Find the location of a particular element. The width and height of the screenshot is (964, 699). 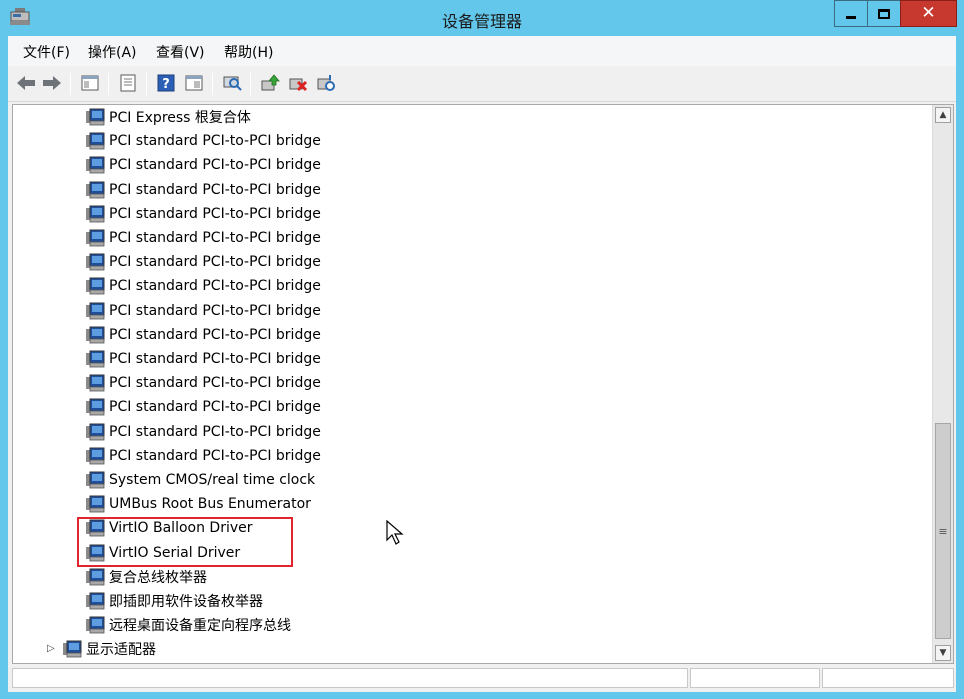

title-bar: 设备管理器 ✕ is located at coordinates (482, 18).